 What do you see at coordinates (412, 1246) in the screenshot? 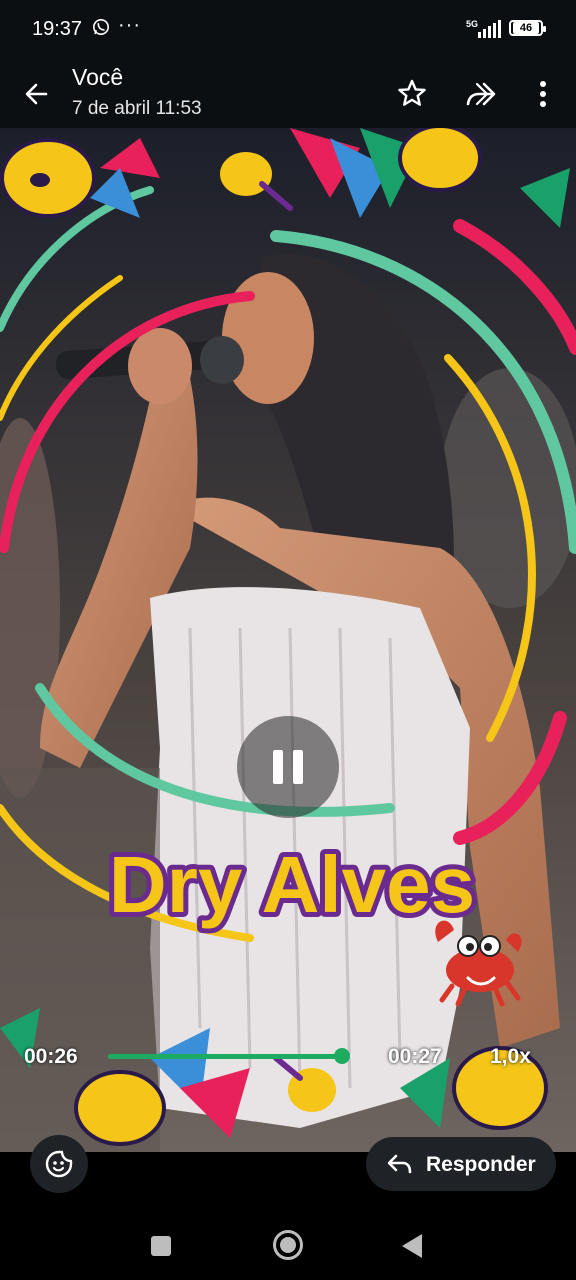
I see `back-triangle-icon` at bounding box center [412, 1246].